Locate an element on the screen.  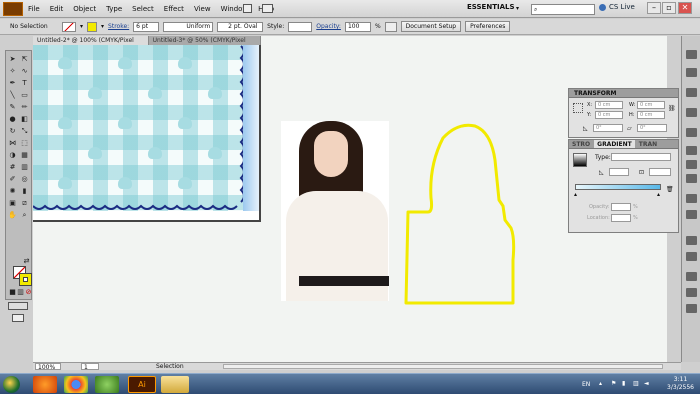
magic-wand-tool-icon: ✧ is located at coordinates (12, 71).